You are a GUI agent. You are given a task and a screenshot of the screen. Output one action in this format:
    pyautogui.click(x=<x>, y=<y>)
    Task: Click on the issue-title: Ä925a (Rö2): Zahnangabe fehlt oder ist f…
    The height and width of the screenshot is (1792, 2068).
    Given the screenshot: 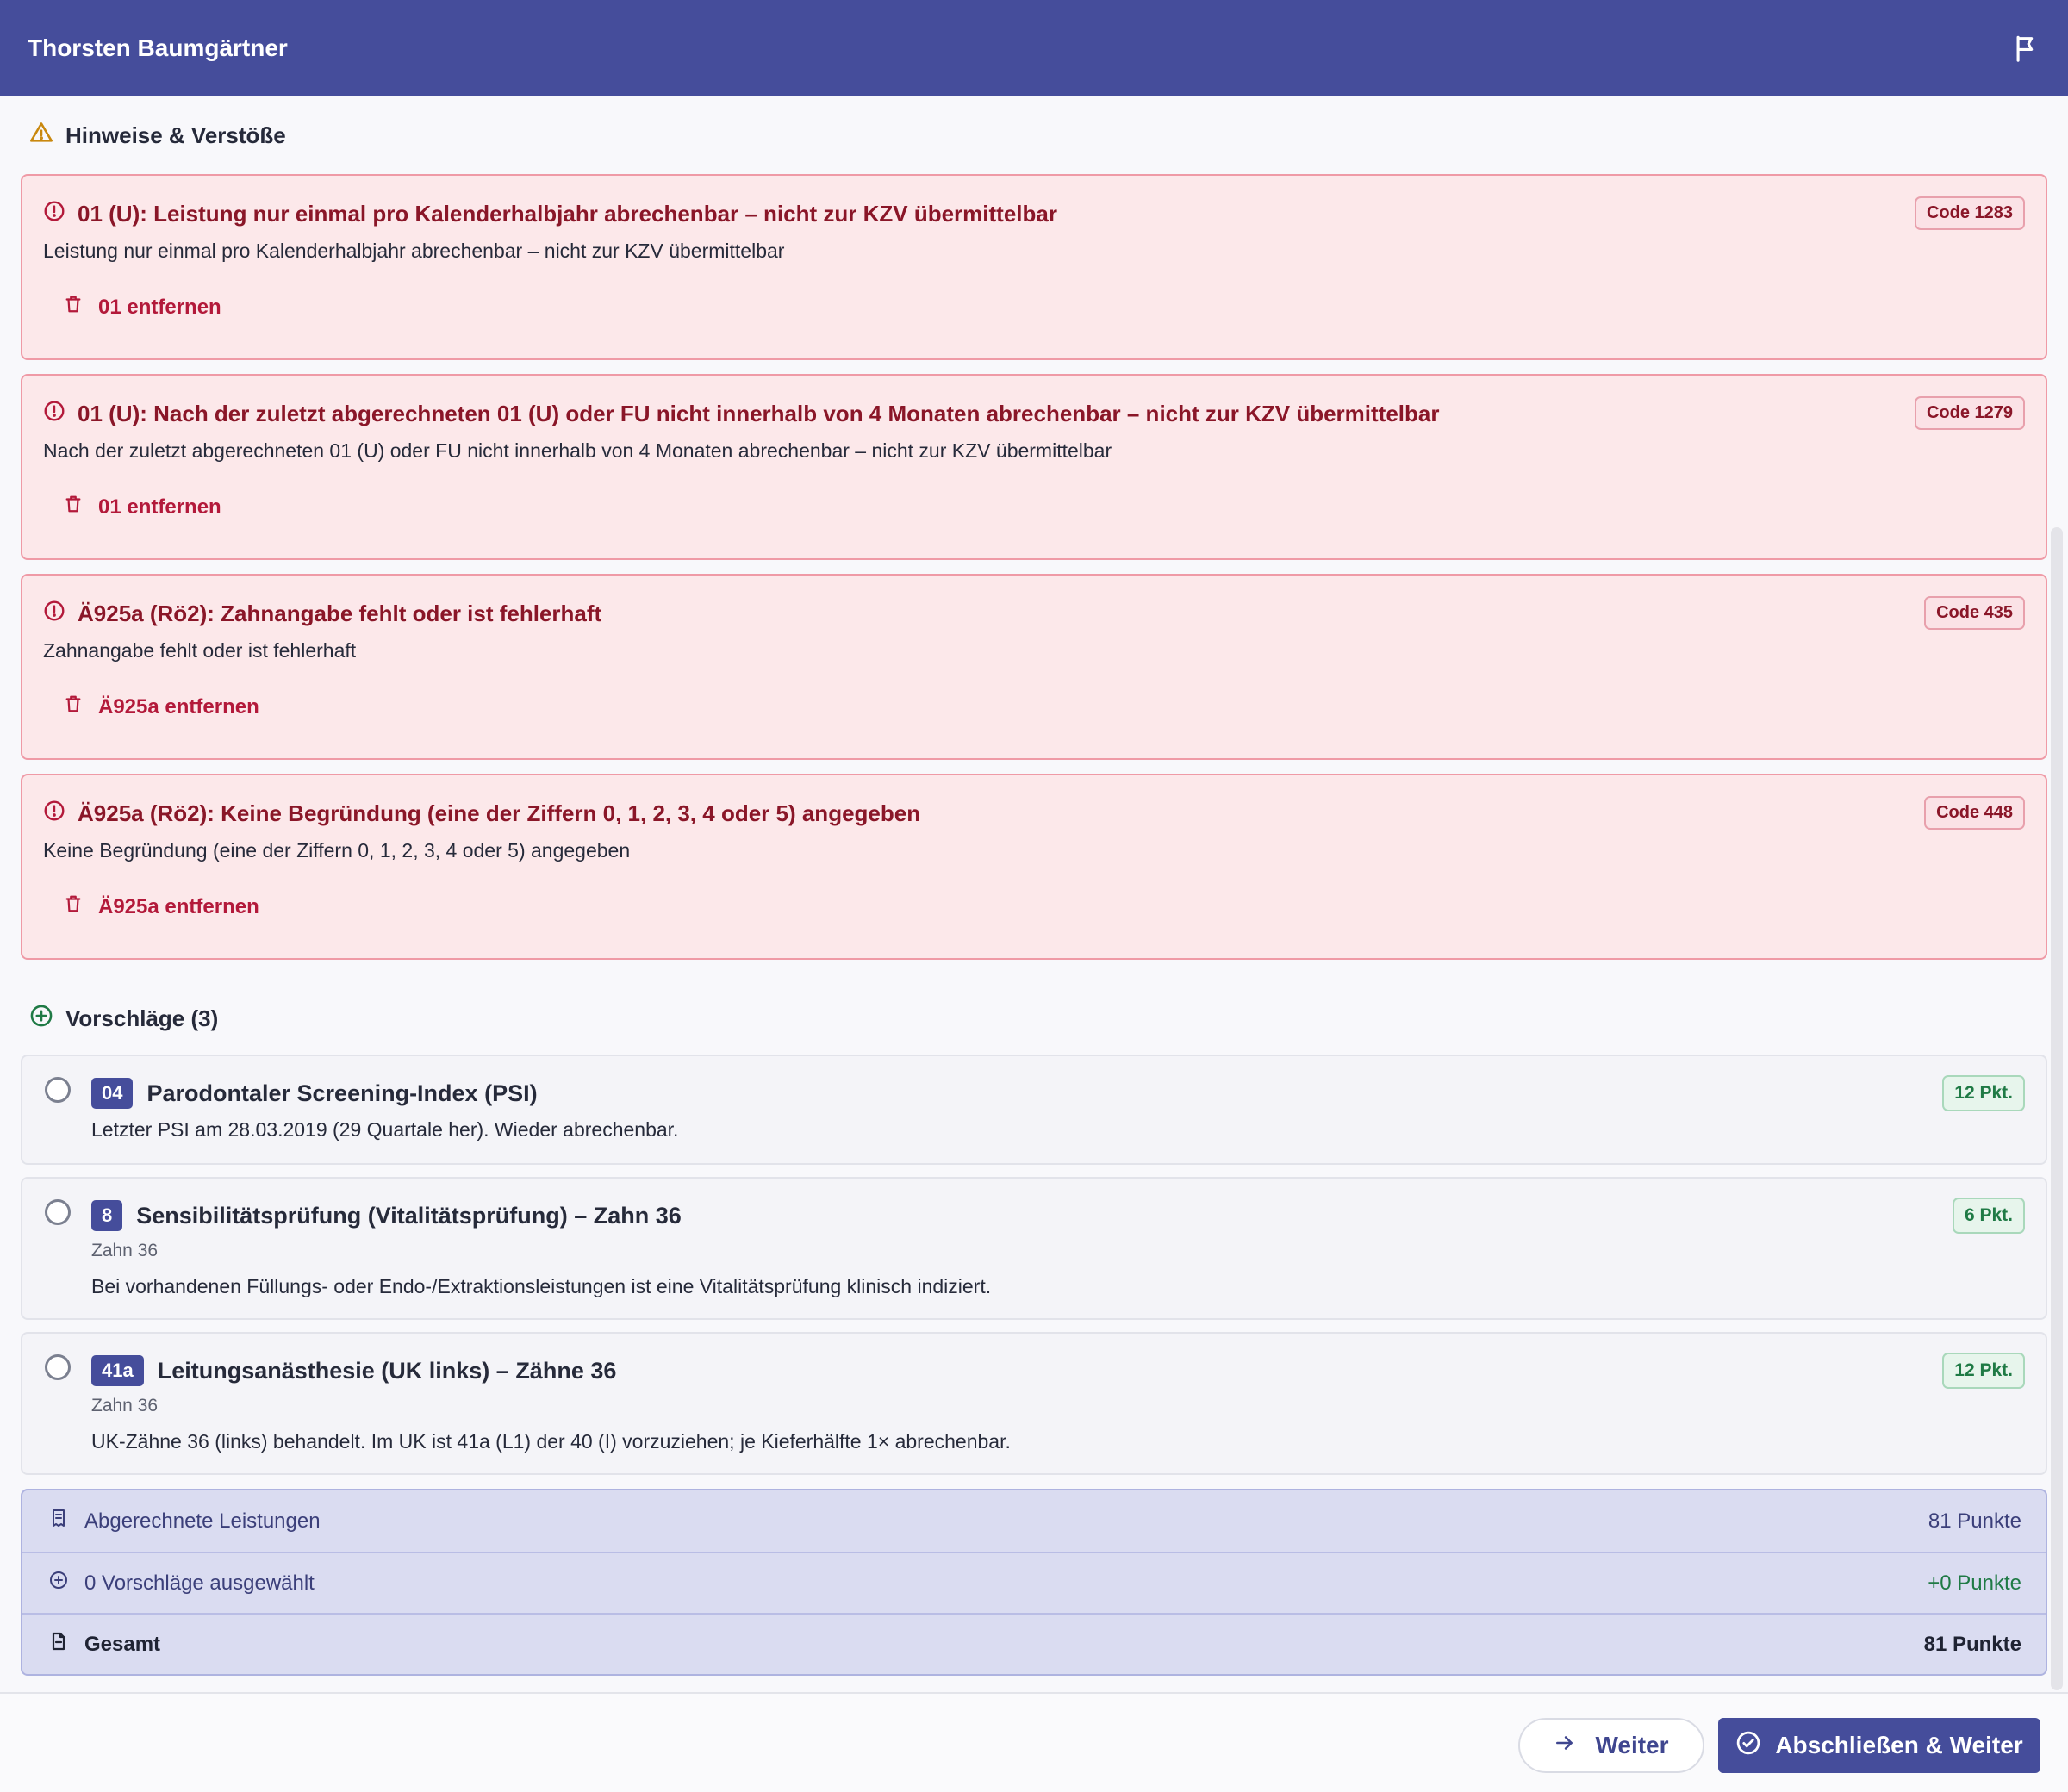 What is the action you would take?
    pyautogui.click(x=1034, y=614)
    